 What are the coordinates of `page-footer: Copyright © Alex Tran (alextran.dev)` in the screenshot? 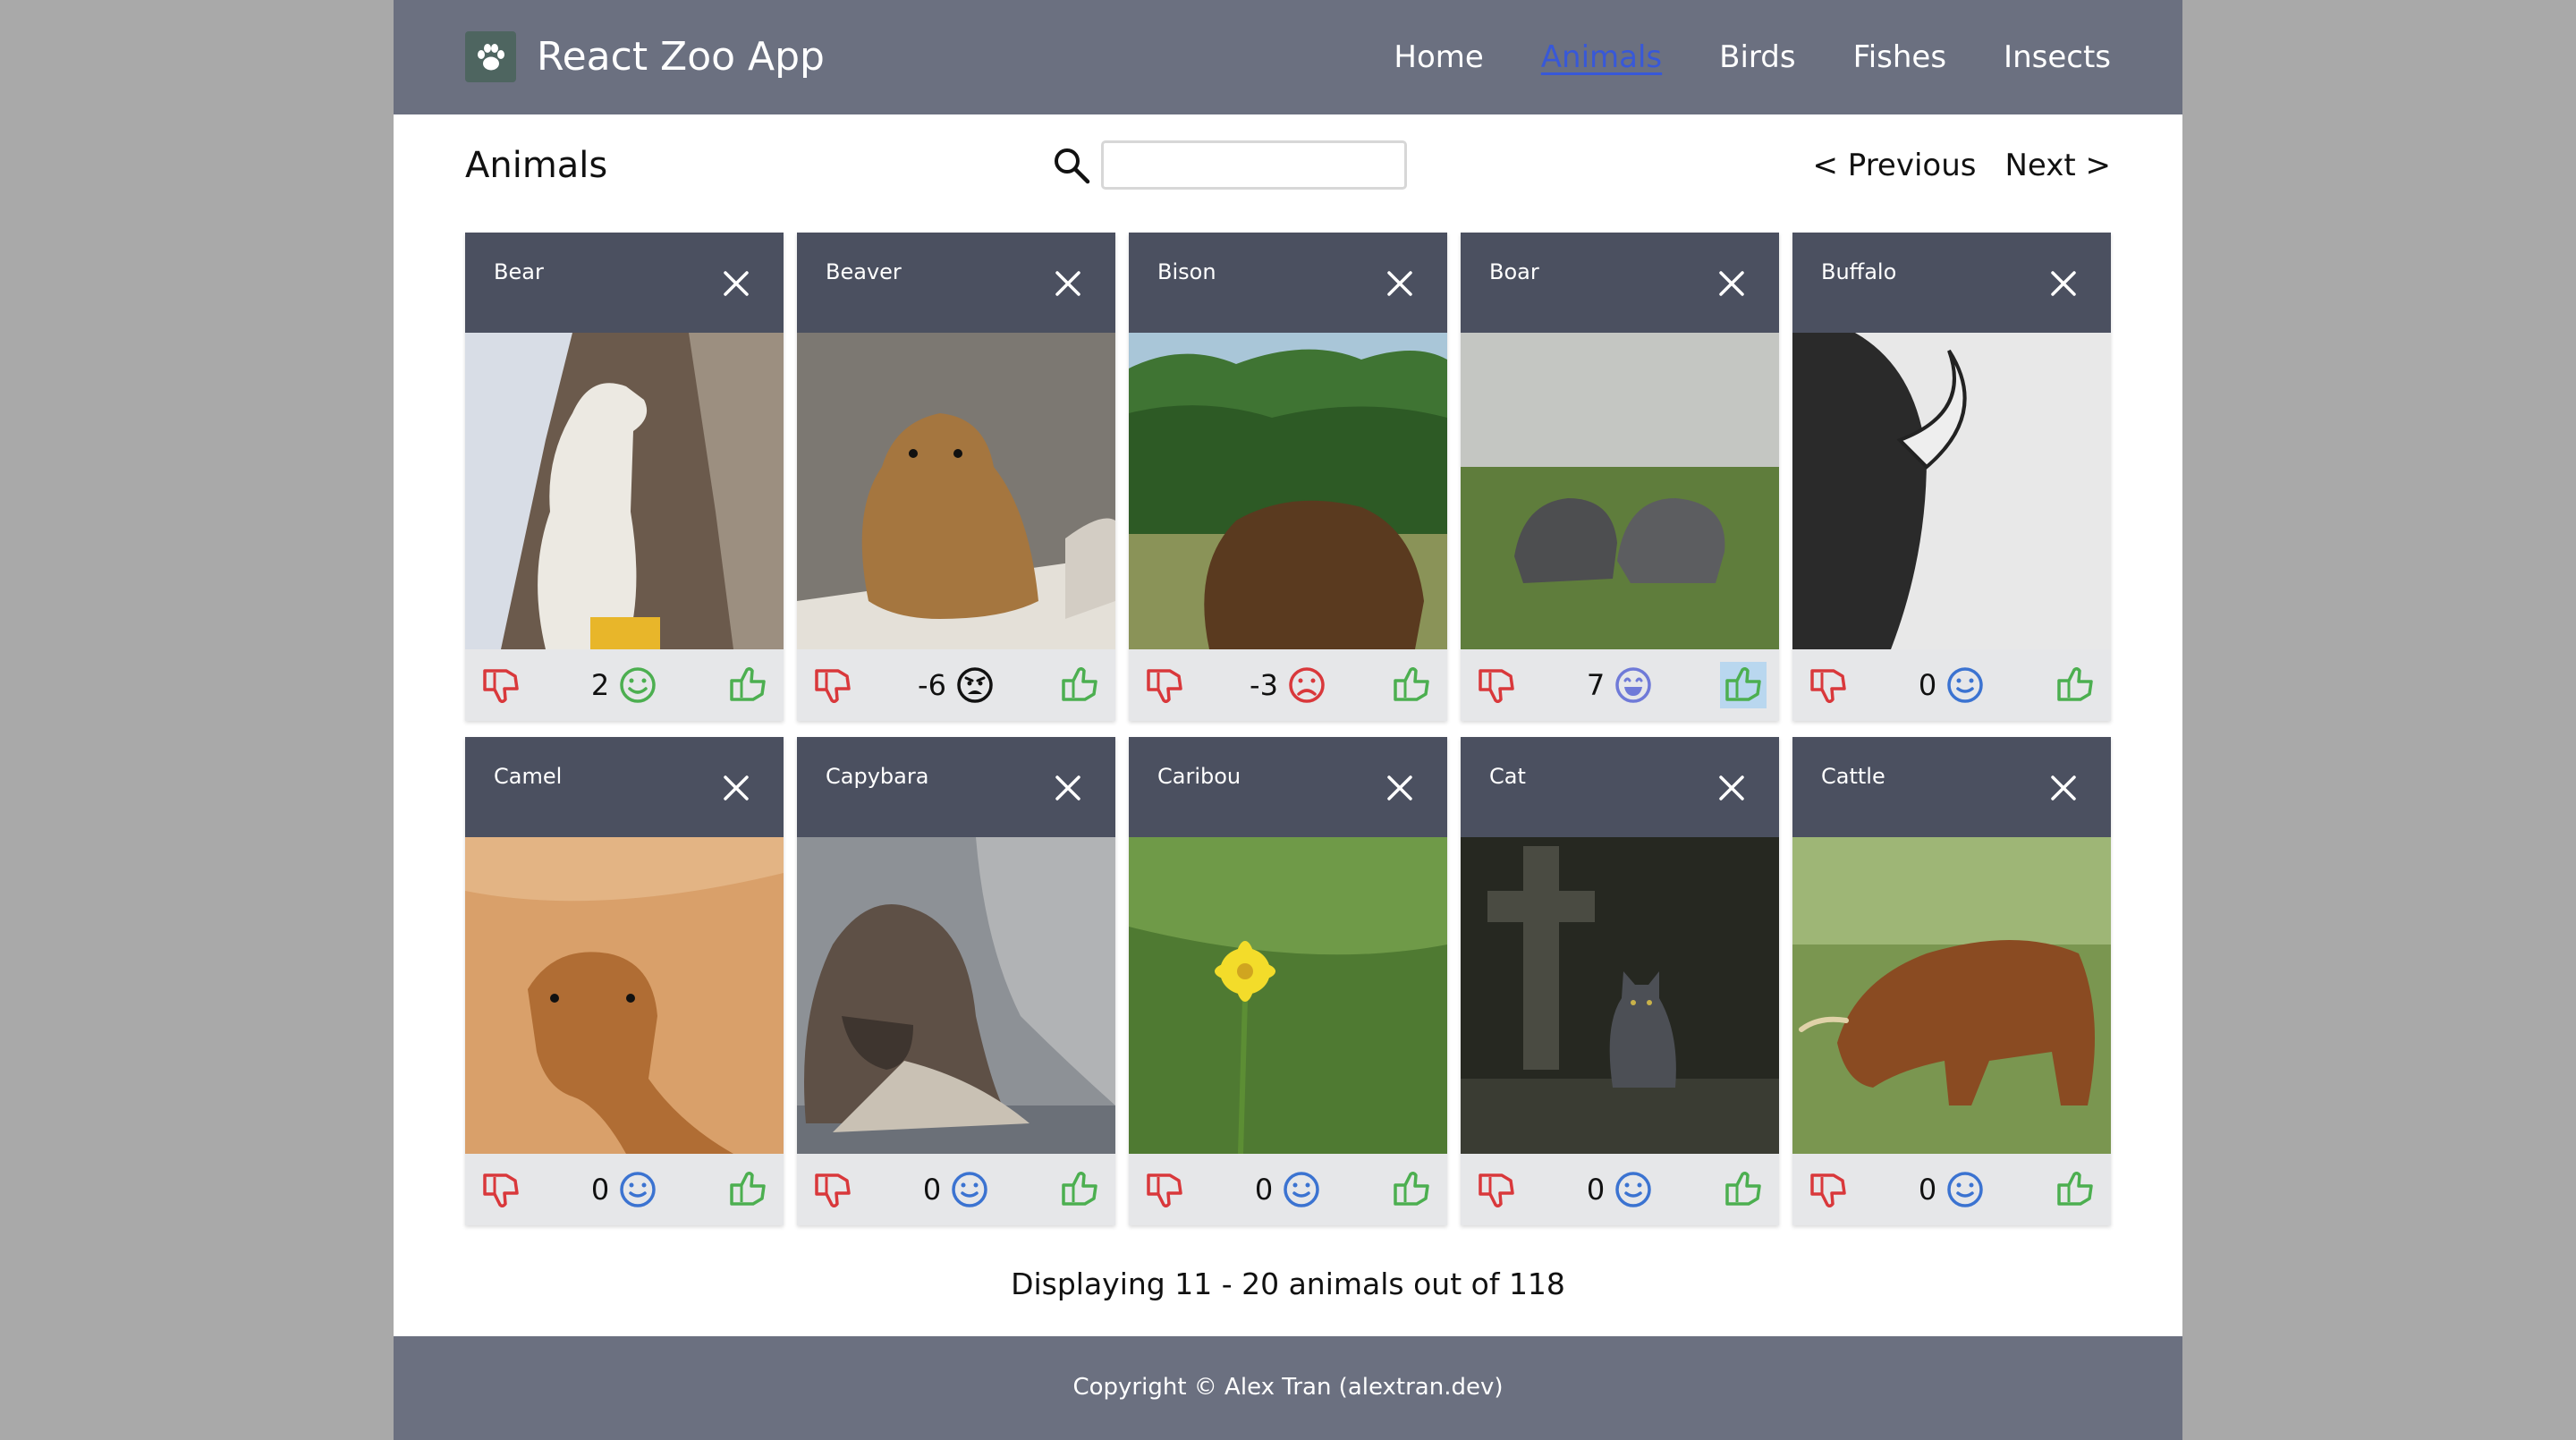 It's located at (1288, 1388).